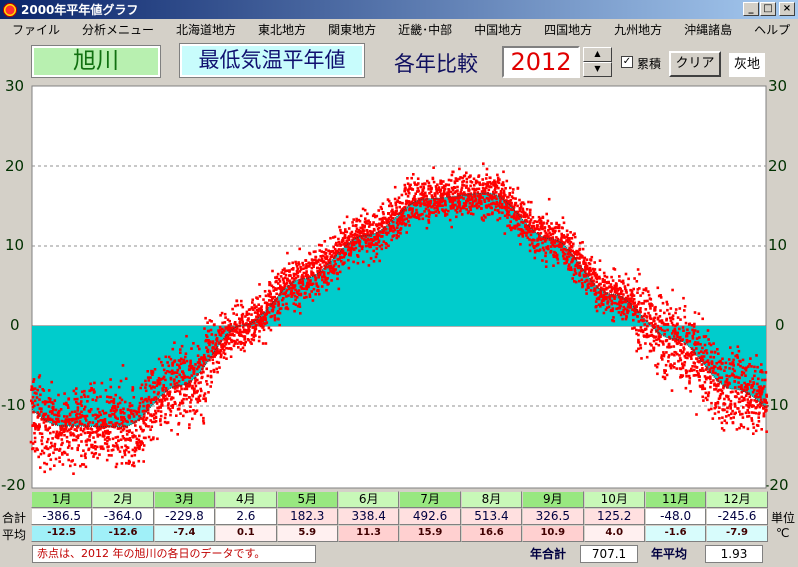 The image size is (798, 567). Describe the element at coordinates (768, 9) in the screenshot. I see `maximize-button: □` at that location.